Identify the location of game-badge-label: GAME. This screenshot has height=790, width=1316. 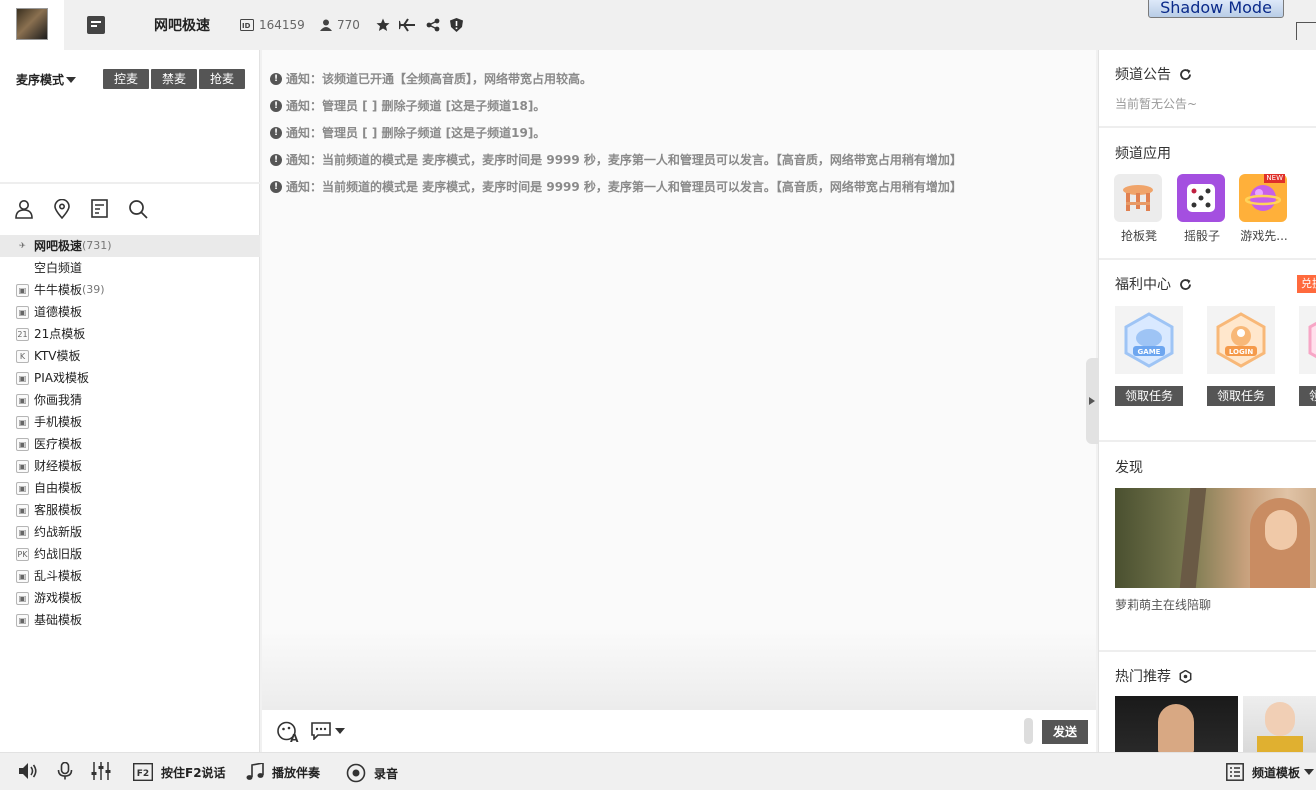
(1149, 352).